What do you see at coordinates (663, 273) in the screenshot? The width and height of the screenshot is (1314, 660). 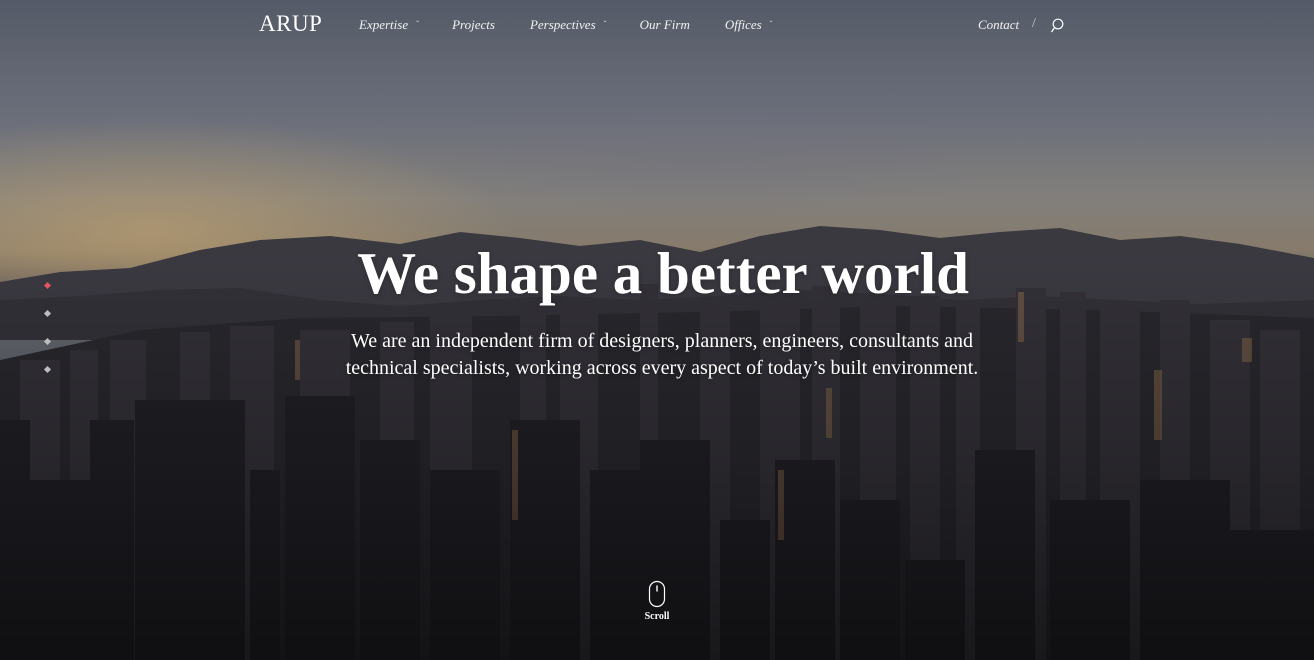 I see `hero-headline: We shape a better world` at bounding box center [663, 273].